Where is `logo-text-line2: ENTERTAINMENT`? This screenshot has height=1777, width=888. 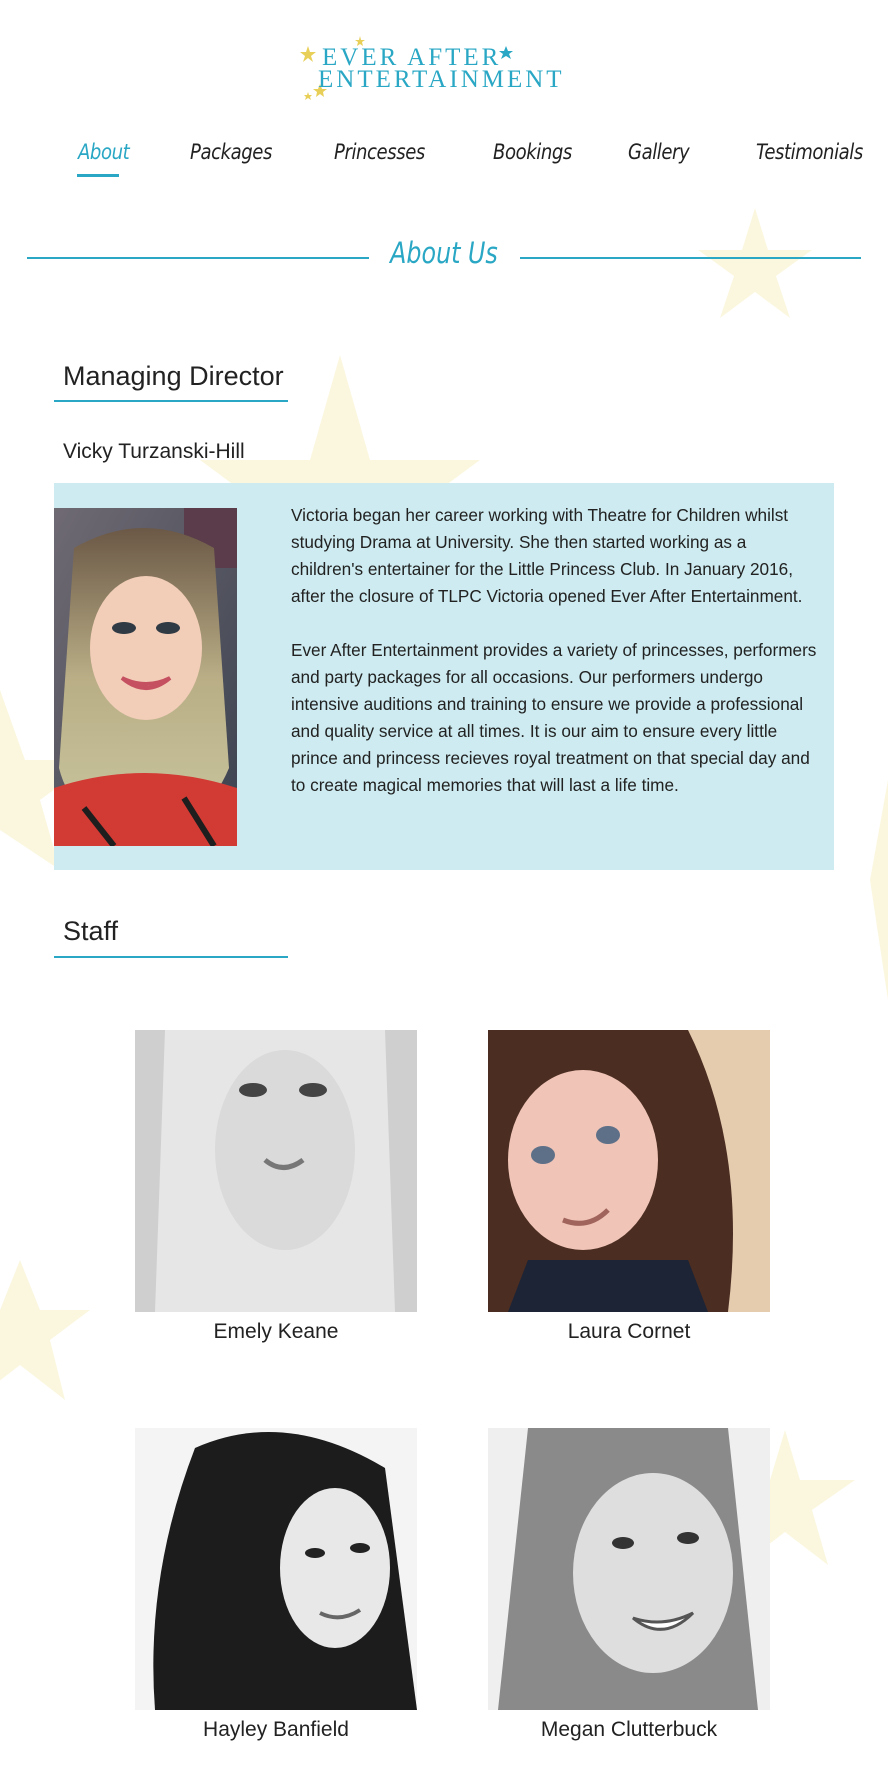
logo-text-line2: ENTERTAINMENT is located at coordinates (441, 79).